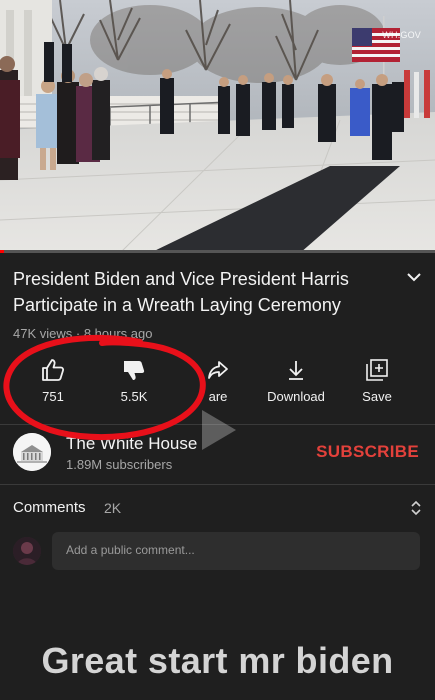 The image size is (435, 700). I want to click on action-row: 751 5.5K are Download Save, so click(217, 387).